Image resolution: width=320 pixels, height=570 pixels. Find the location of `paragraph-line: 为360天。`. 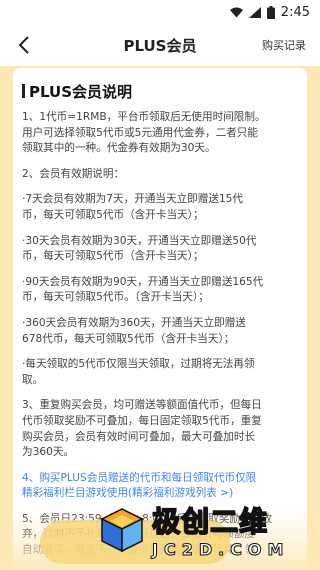

paragraph-line: 为360天。 is located at coordinates (48, 452).